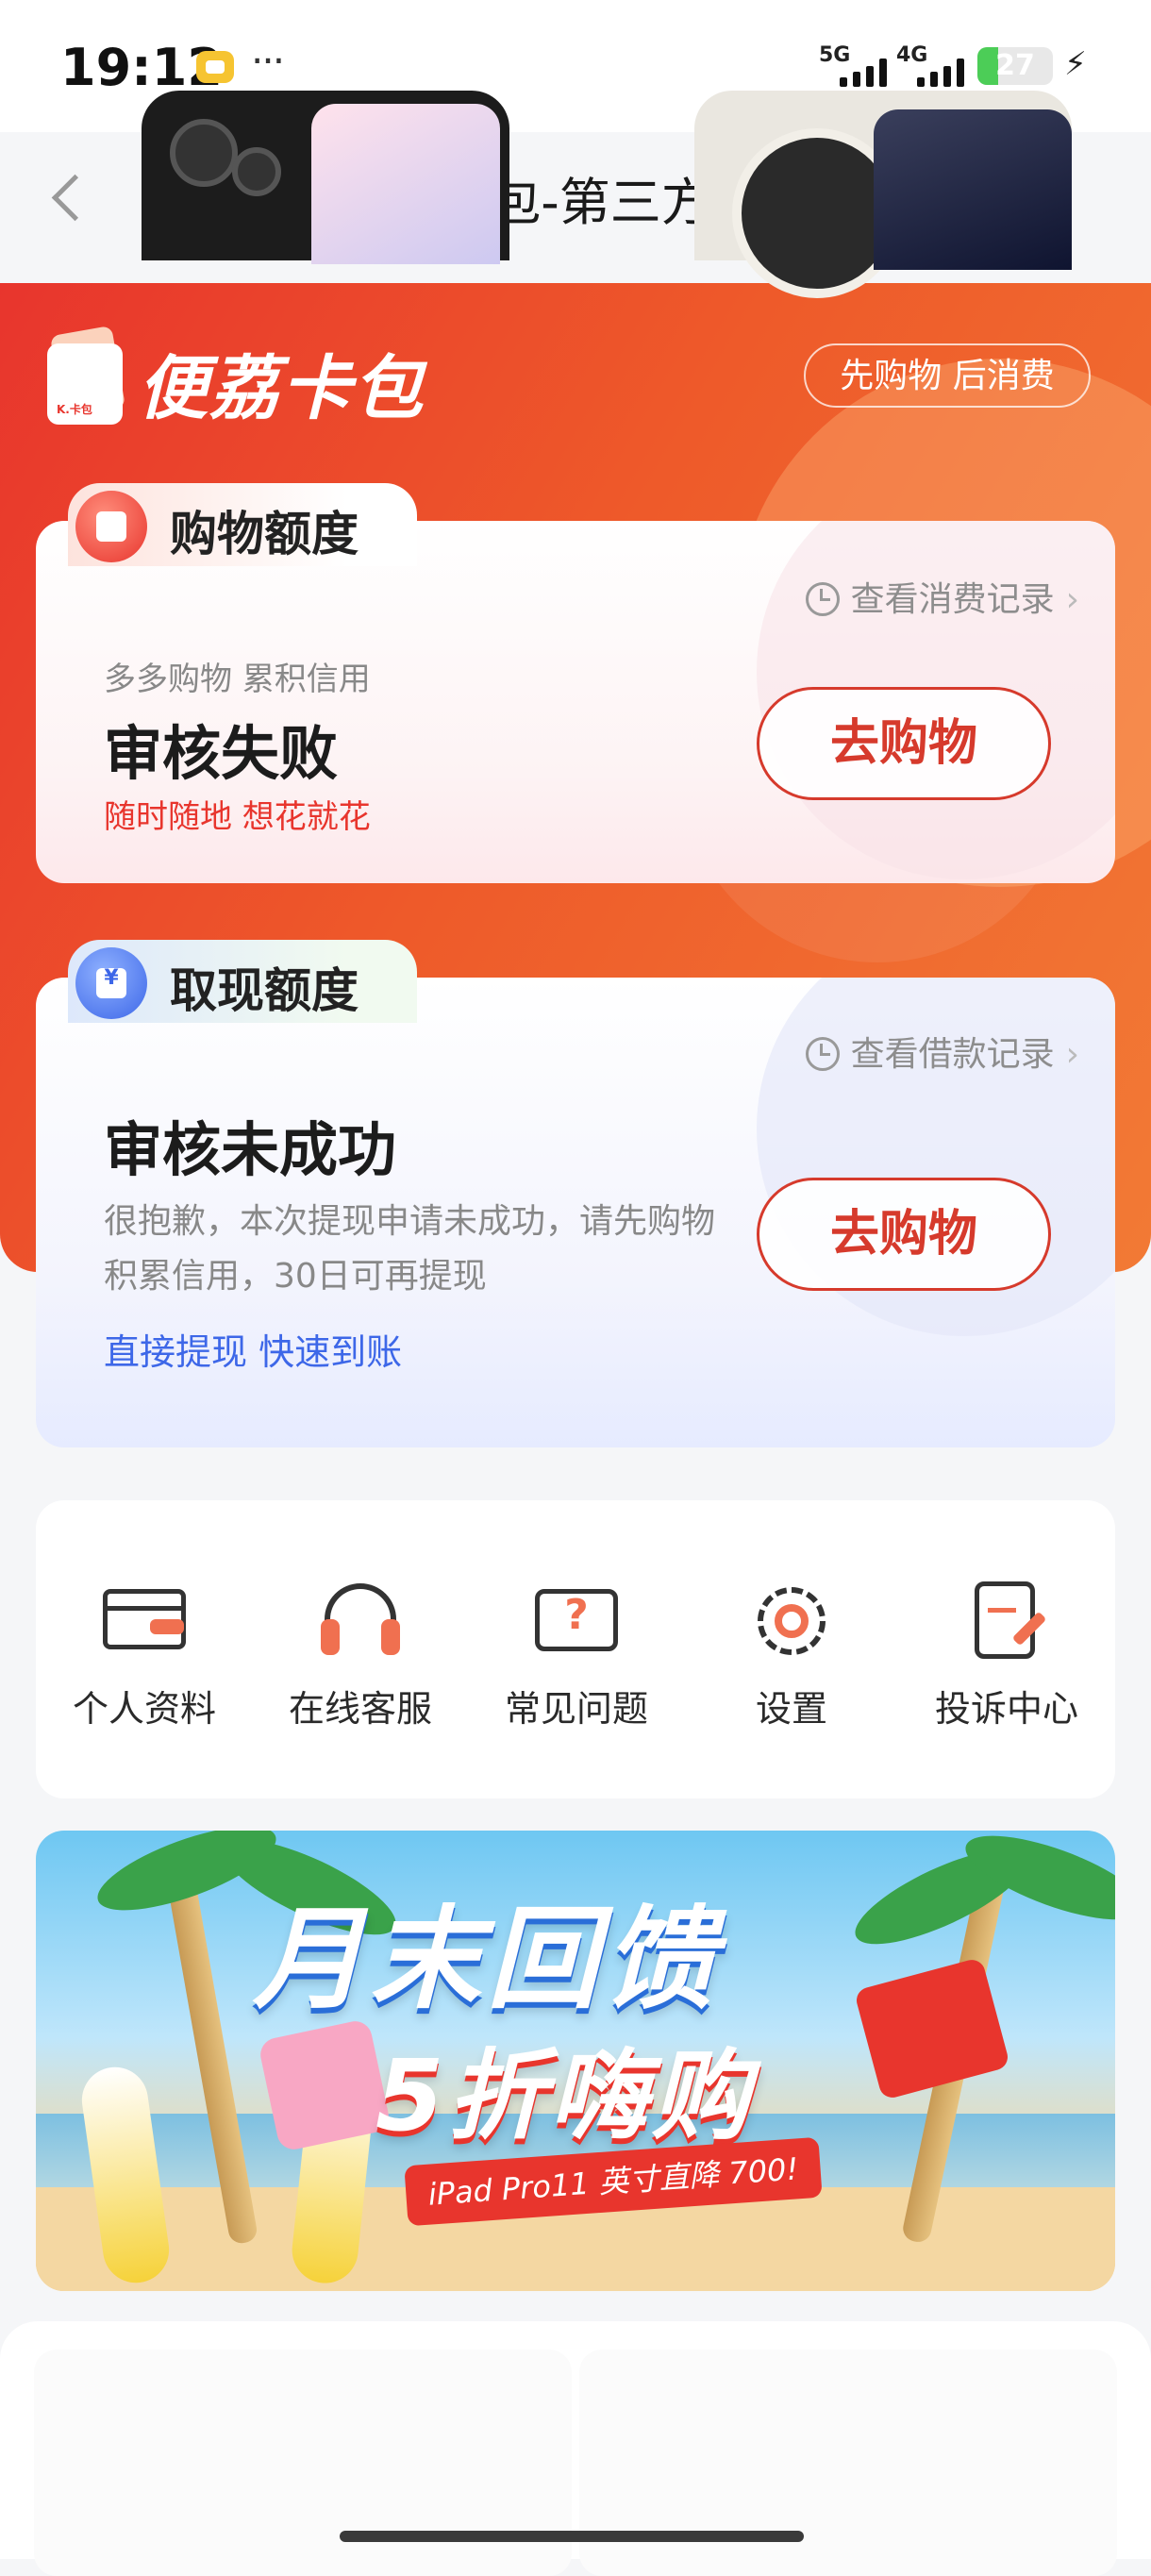 The image size is (1151, 2576). What do you see at coordinates (111, 526) in the screenshot?
I see `shopping-bag-icon` at bounding box center [111, 526].